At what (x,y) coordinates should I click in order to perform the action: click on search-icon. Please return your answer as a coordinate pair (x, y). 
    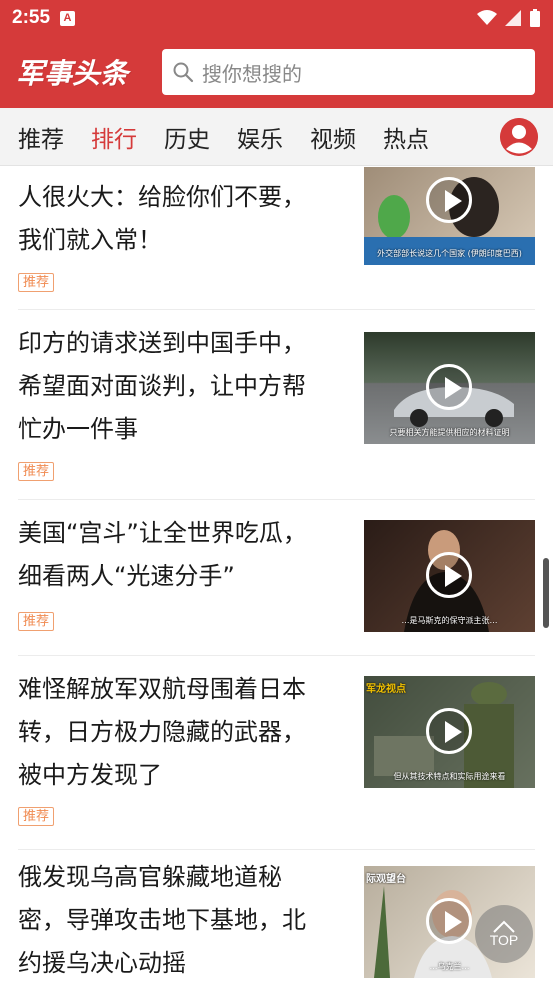
    Looking at the image, I should click on (183, 72).